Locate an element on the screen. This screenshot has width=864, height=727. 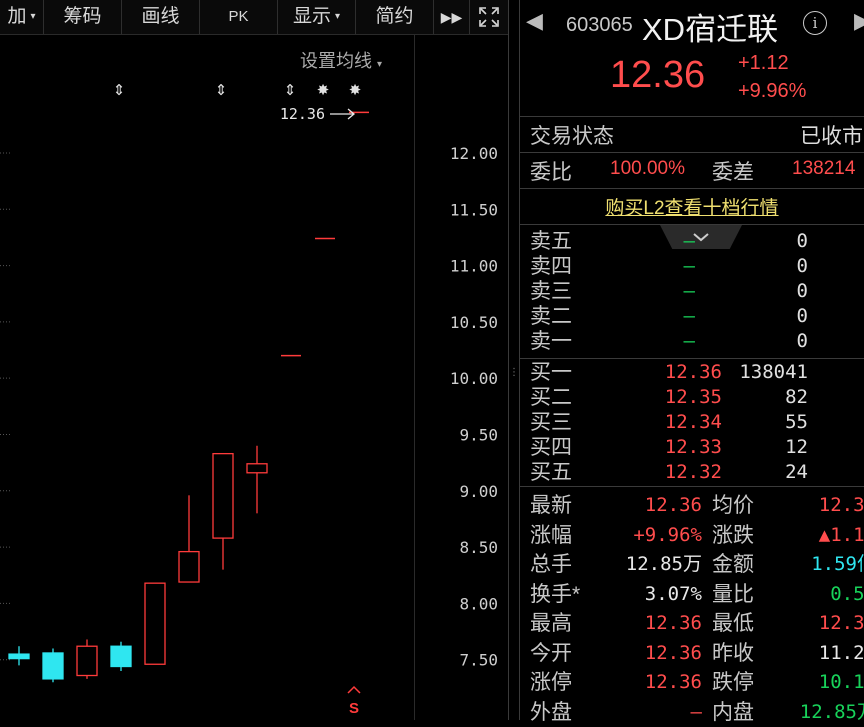
y-tick-label: 11.50 is located at coordinates (474, 209).